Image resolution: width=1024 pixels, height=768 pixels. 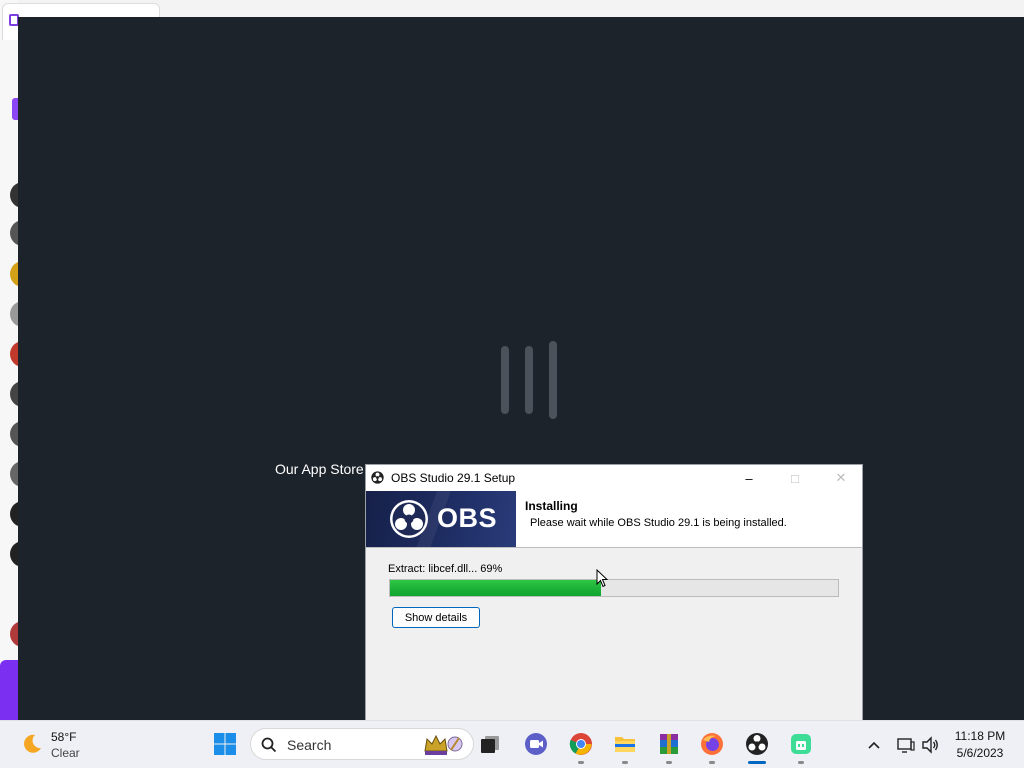 What do you see at coordinates (602, 578) in the screenshot?
I see `mouse-cursor-icon` at bounding box center [602, 578].